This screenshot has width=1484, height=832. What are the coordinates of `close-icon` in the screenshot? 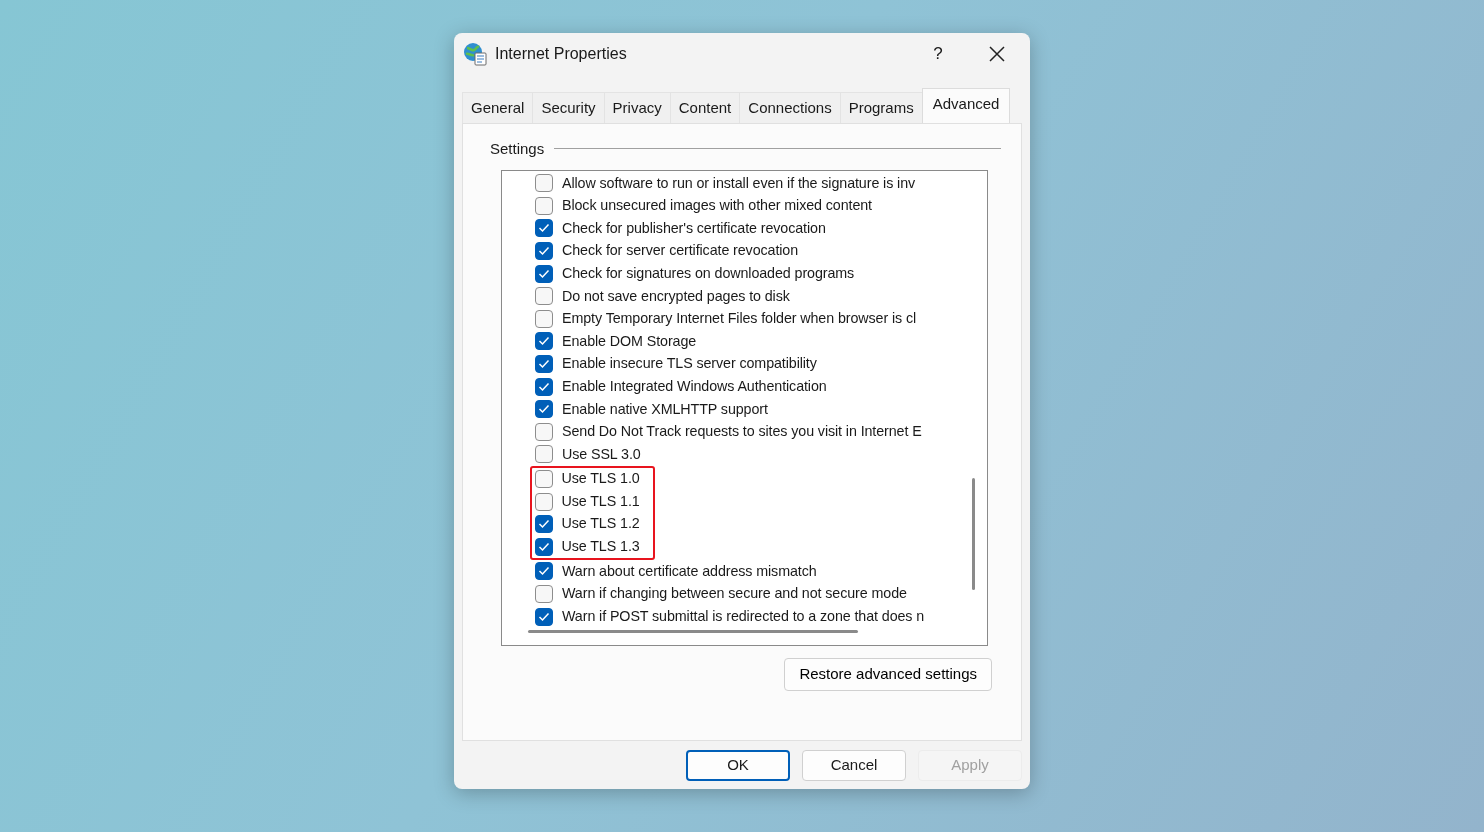 It's located at (997, 54).